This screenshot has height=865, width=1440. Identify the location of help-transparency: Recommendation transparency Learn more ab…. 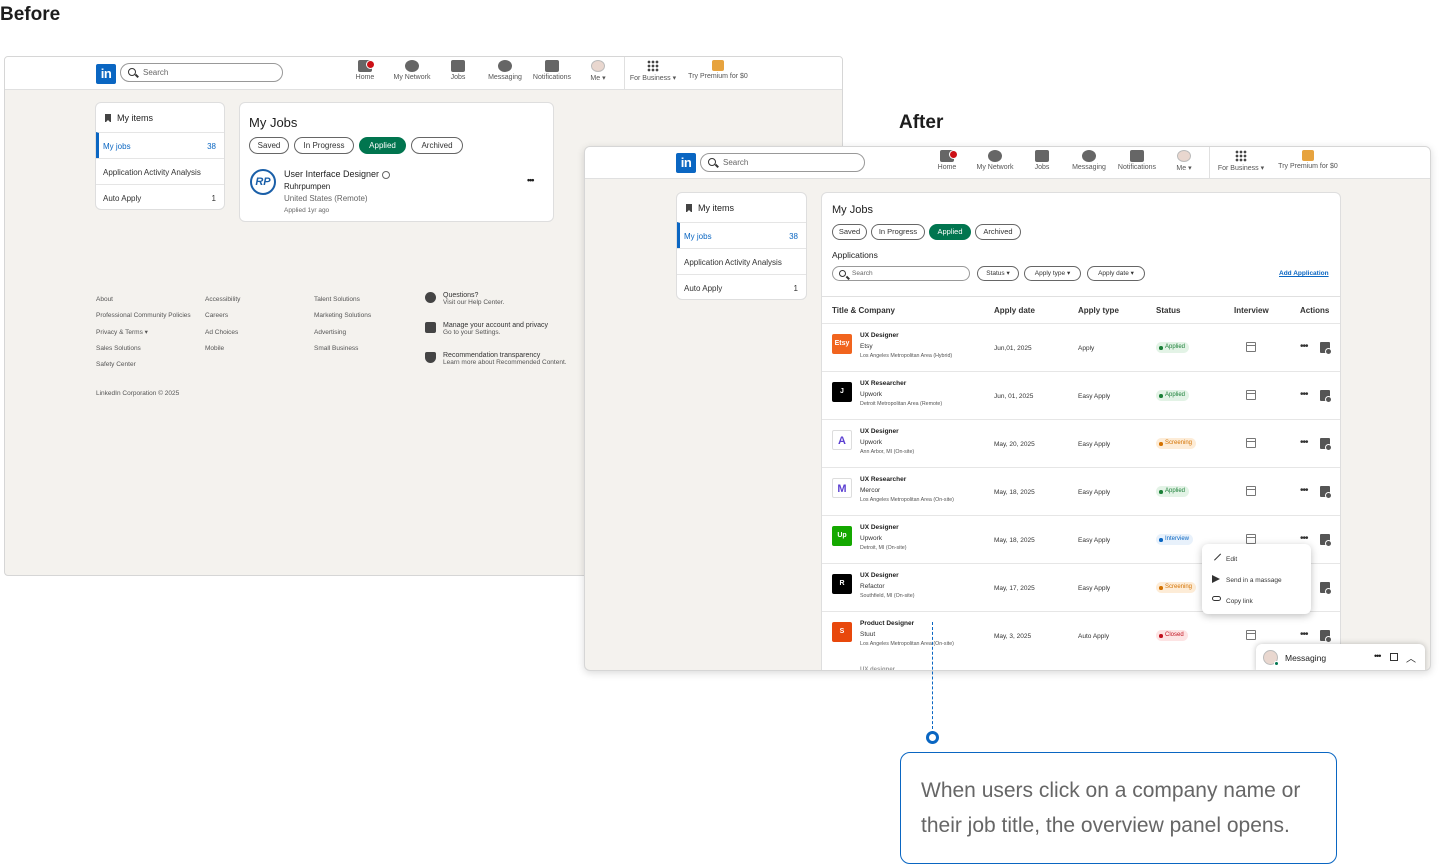
(505, 359).